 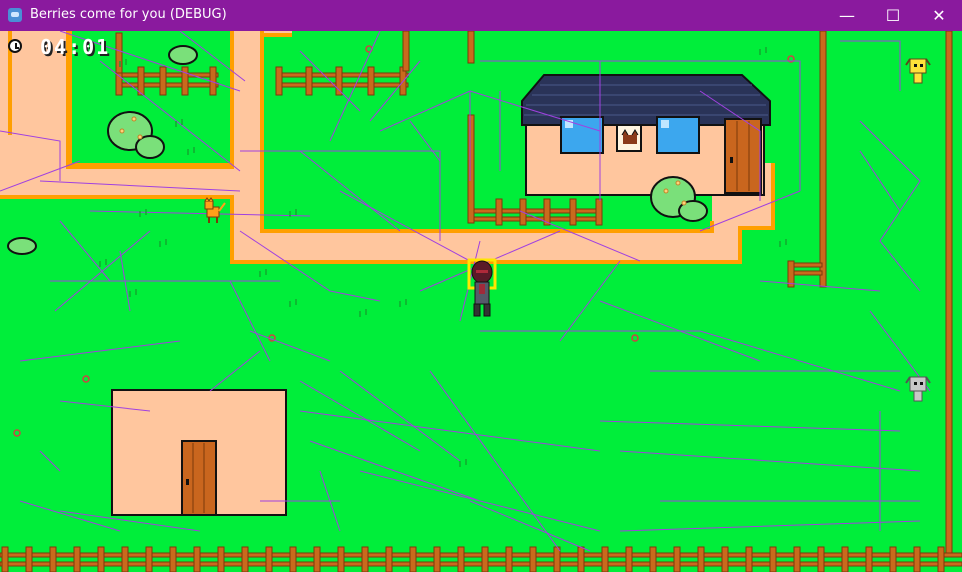 What do you see at coordinates (482, 287) in the screenshot?
I see `player-character` at bounding box center [482, 287].